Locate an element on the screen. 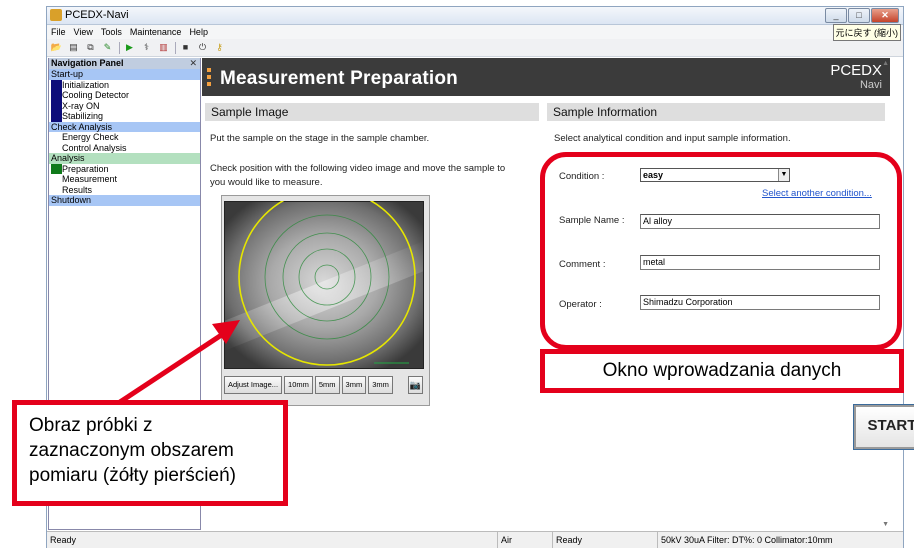  menu-bar: File View Tools Maintenance Help is located at coordinates (475, 32).